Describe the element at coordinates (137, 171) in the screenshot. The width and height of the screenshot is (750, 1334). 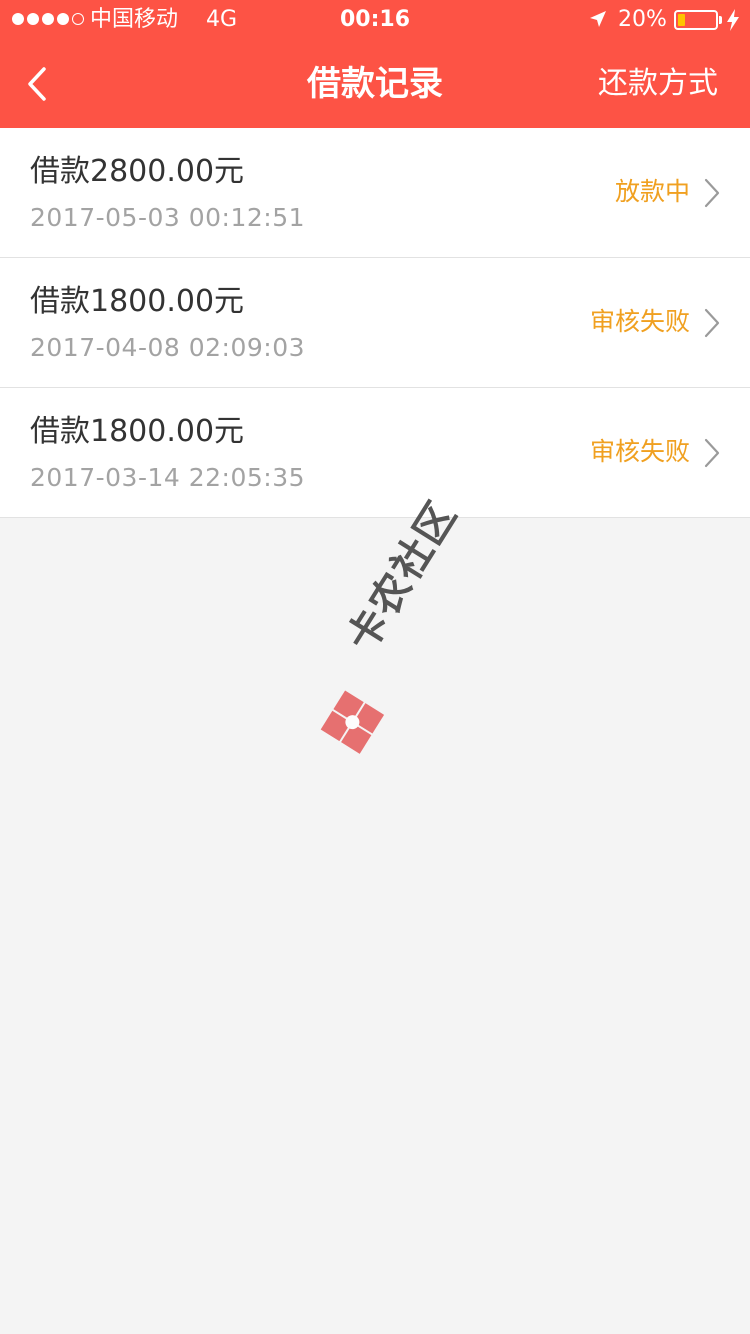
I see `loan-amount: 借款2800.00元` at that location.